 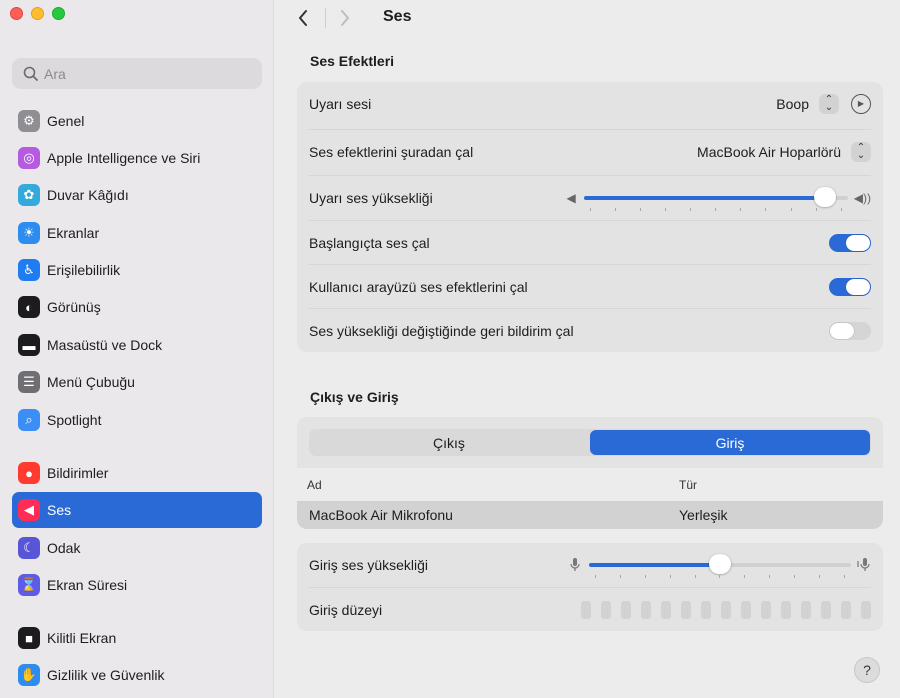 I want to click on sidebar-item: ☰ Menü Çubuğu, so click(x=137, y=382).